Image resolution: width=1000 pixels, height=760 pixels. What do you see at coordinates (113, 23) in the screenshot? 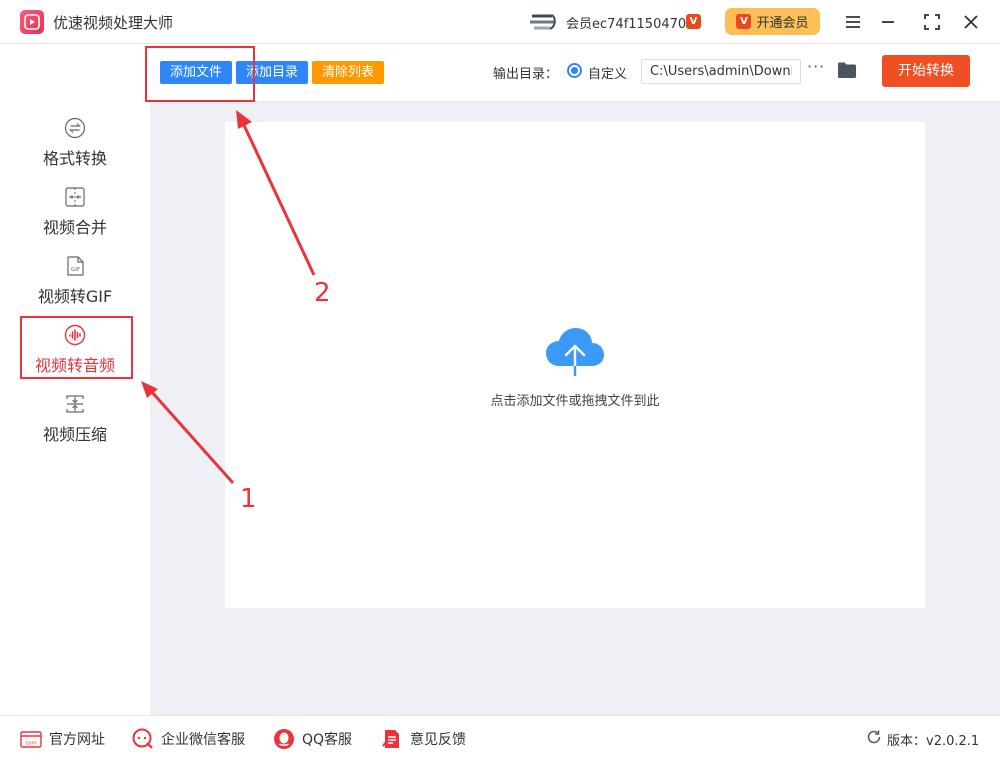
I see `app-title: 优速视频处理大师` at bounding box center [113, 23].